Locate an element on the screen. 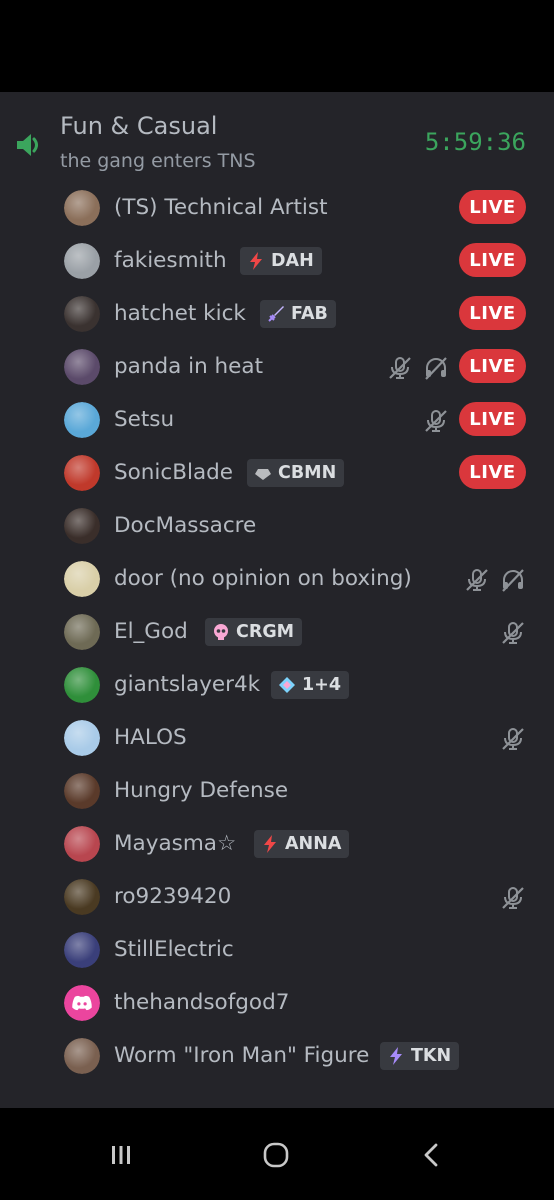  channel-header: Fun & Casual the gang enters TNS 5:59:36 is located at coordinates (277, 139).